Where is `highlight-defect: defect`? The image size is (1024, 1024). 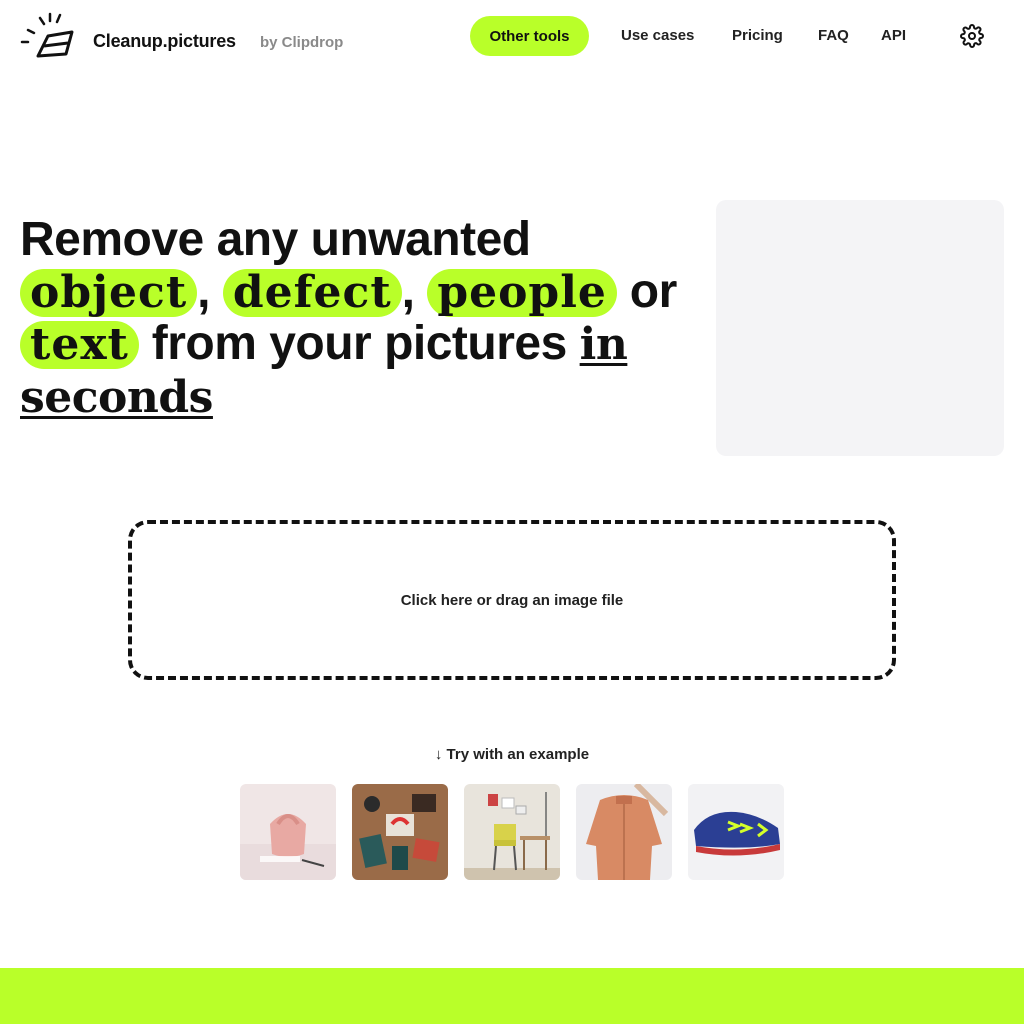 highlight-defect: defect is located at coordinates (312, 293).